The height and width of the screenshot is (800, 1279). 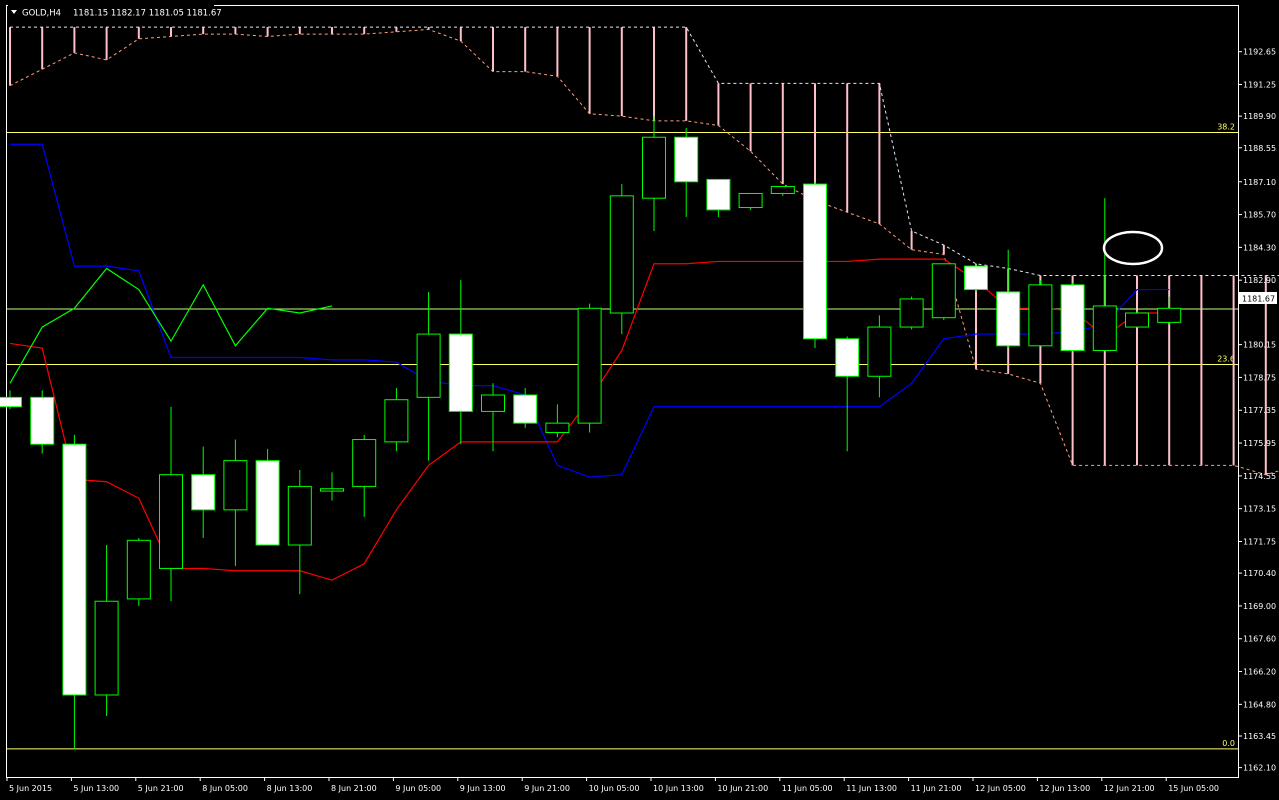 What do you see at coordinates (1259, 215) in the screenshot?
I see `price-tick-label: 1185.70` at bounding box center [1259, 215].